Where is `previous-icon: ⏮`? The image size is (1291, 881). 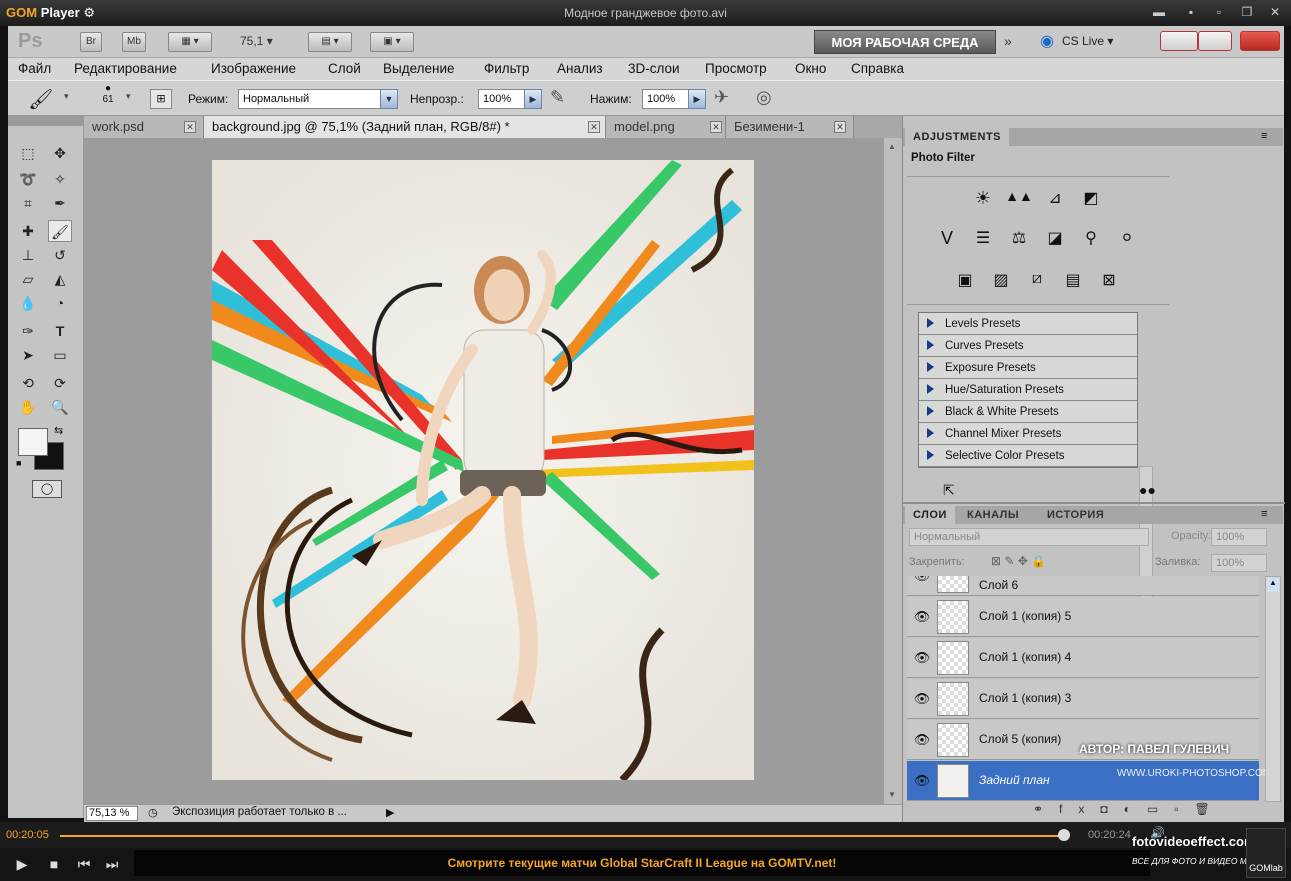 previous-icon: ⏮ is located at coordinates (84, 864).